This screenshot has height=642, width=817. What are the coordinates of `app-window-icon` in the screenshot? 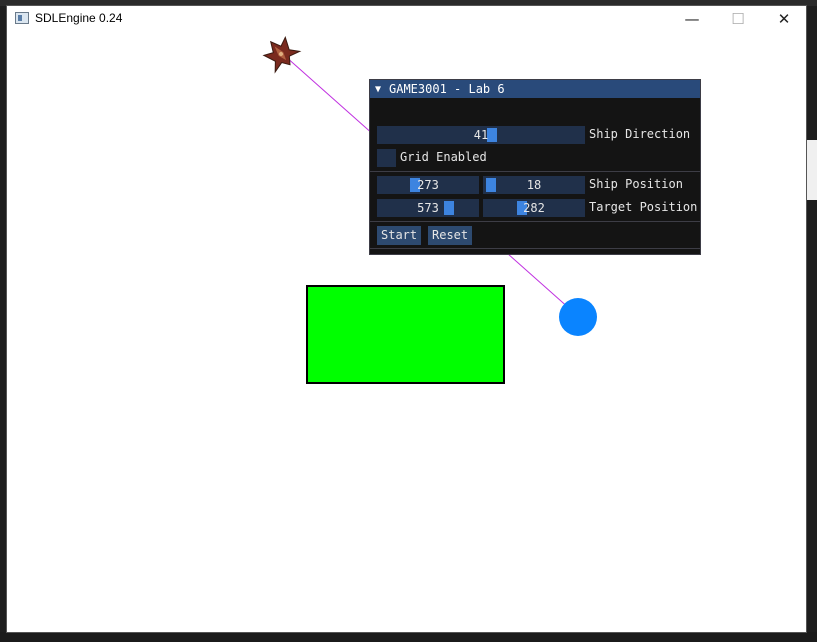 It's located at (22, 18).